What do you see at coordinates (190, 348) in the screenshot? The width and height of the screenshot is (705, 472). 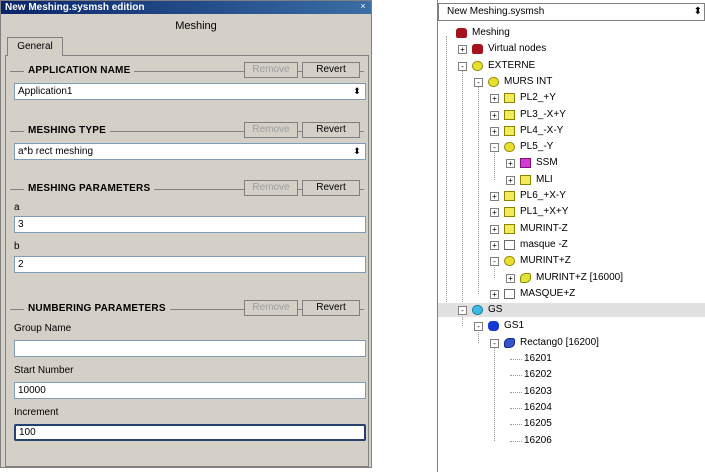 I see `group-name-input` at bounding box center [190, 348].